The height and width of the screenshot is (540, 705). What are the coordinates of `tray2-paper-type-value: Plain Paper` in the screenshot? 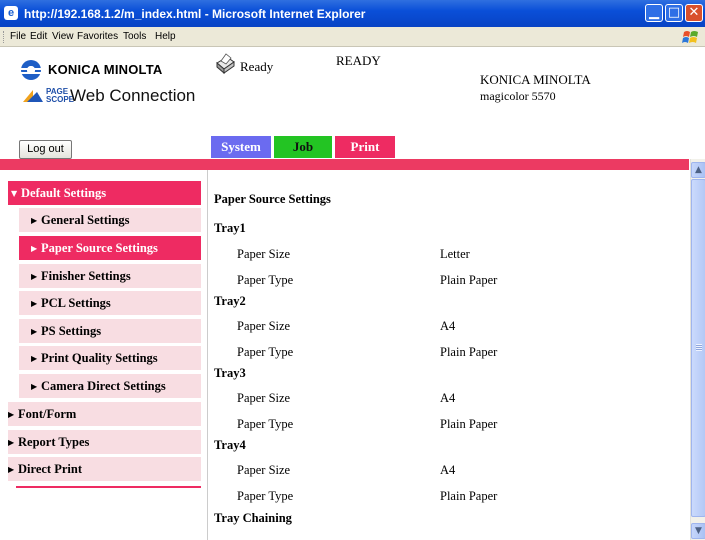 It's located at (469, 352).